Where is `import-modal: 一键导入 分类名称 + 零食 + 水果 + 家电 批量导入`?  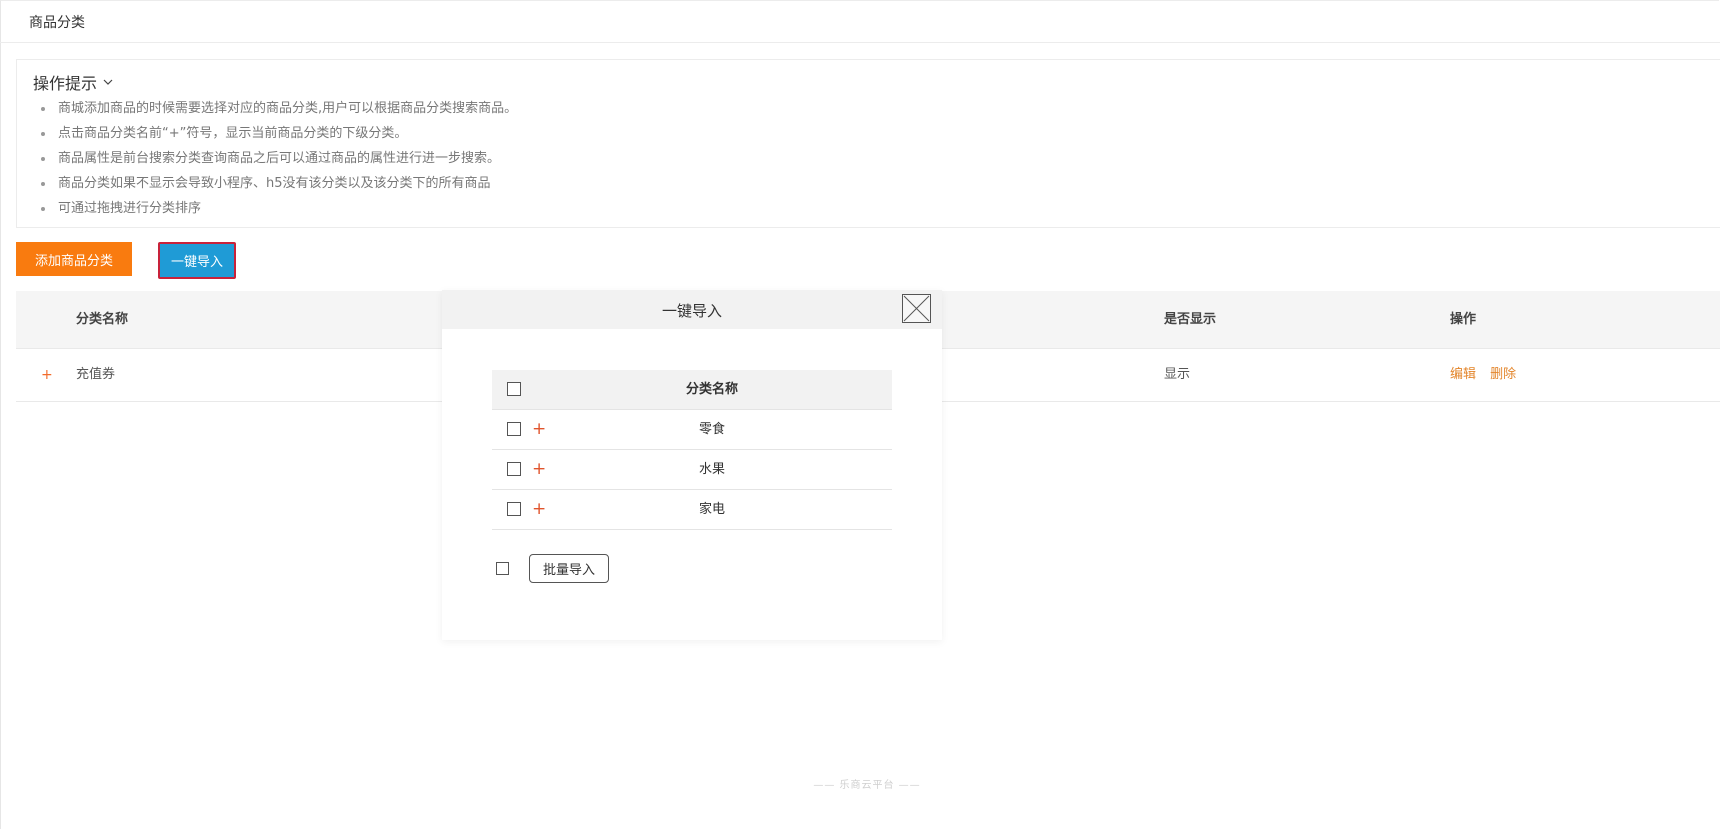
import-modal: 一键导入 分类名称 + 零食 + 水果 + 家电 批量导入 is located at coordinates (692, 465).